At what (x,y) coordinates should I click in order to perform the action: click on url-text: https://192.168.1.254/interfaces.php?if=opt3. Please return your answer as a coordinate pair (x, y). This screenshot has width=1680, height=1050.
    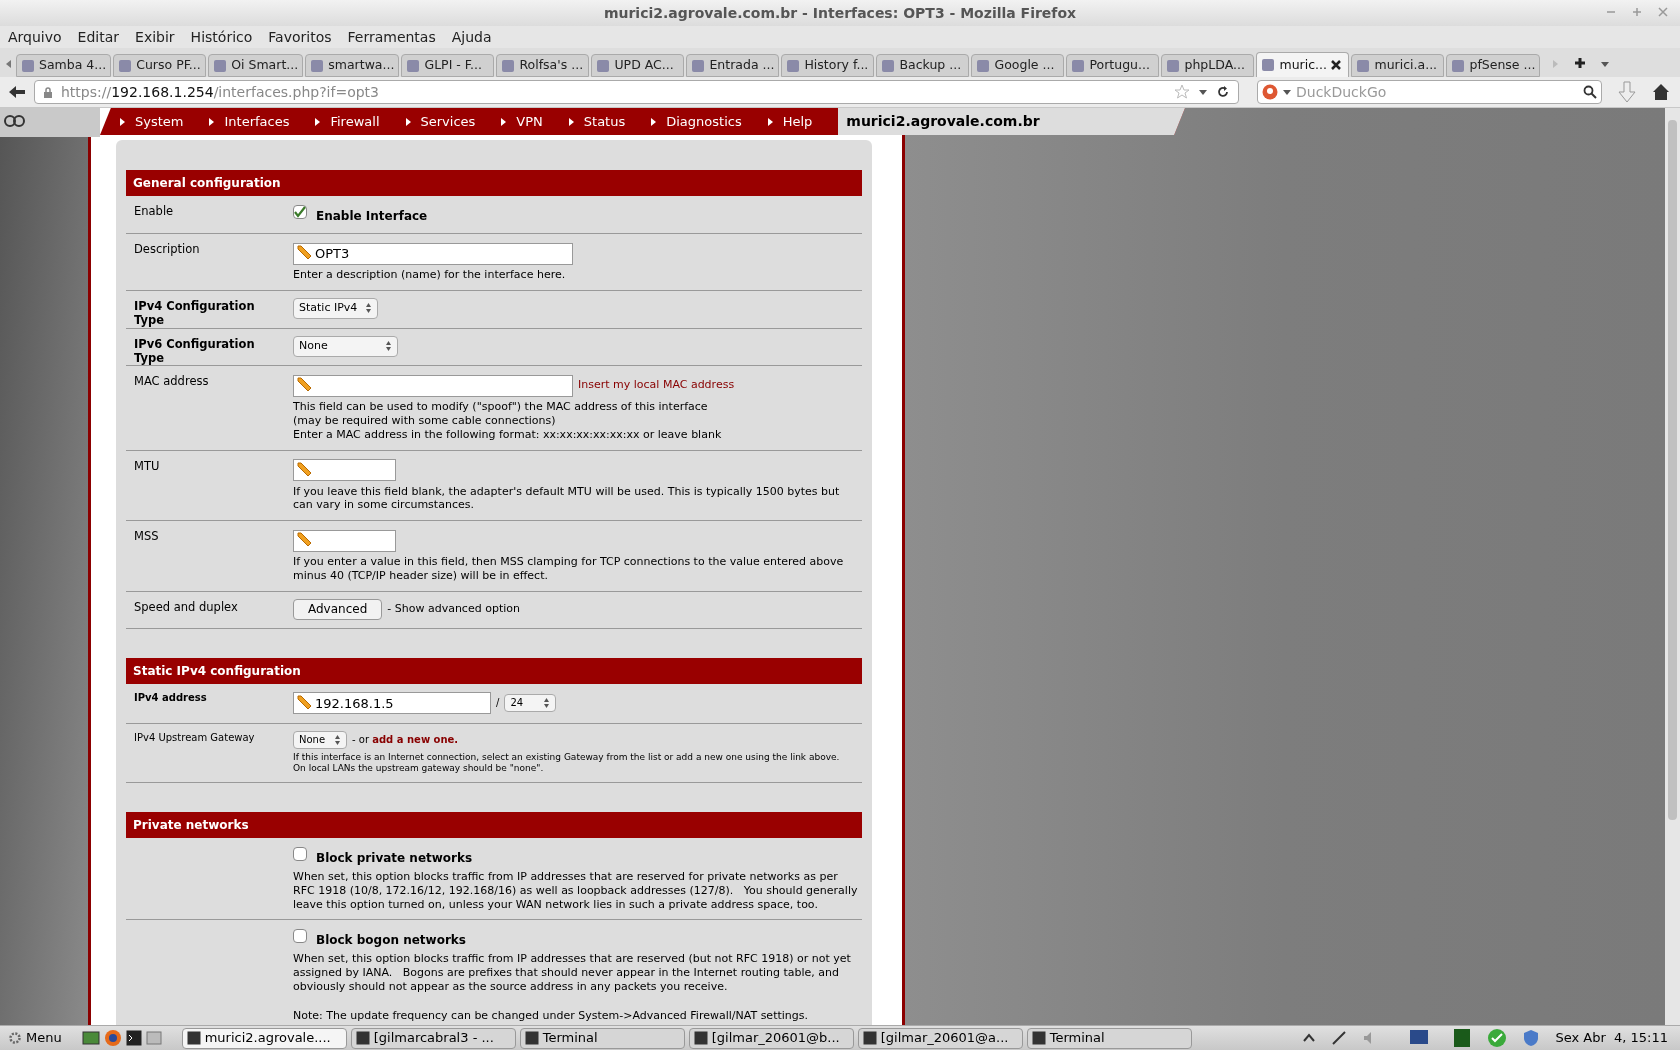
    Looking at the image, I should click on (220, 92).